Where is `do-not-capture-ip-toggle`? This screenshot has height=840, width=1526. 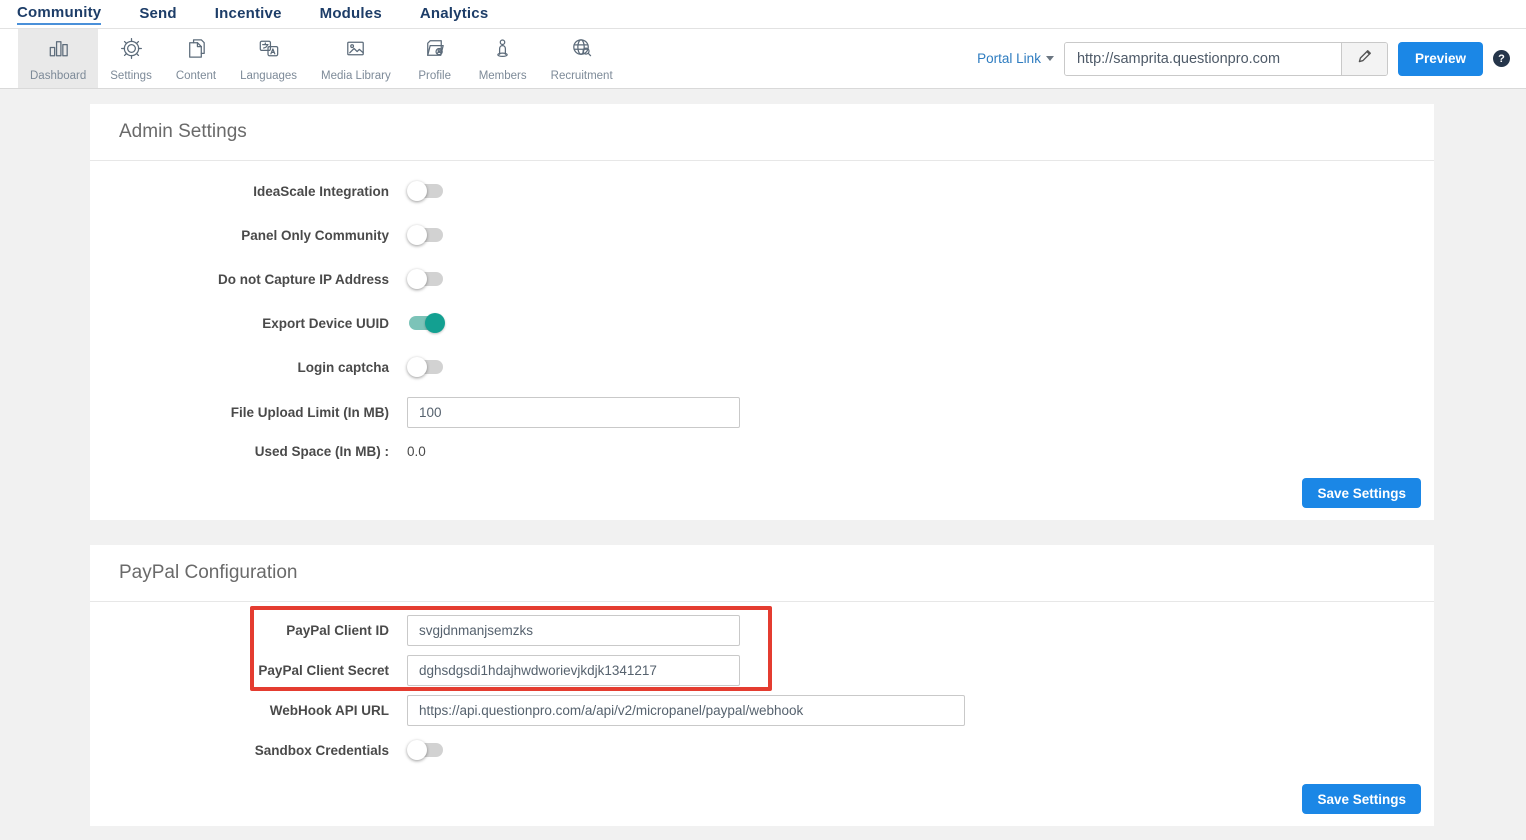 do-not-capture-ip-toggle is located at coordinates (425, 279).